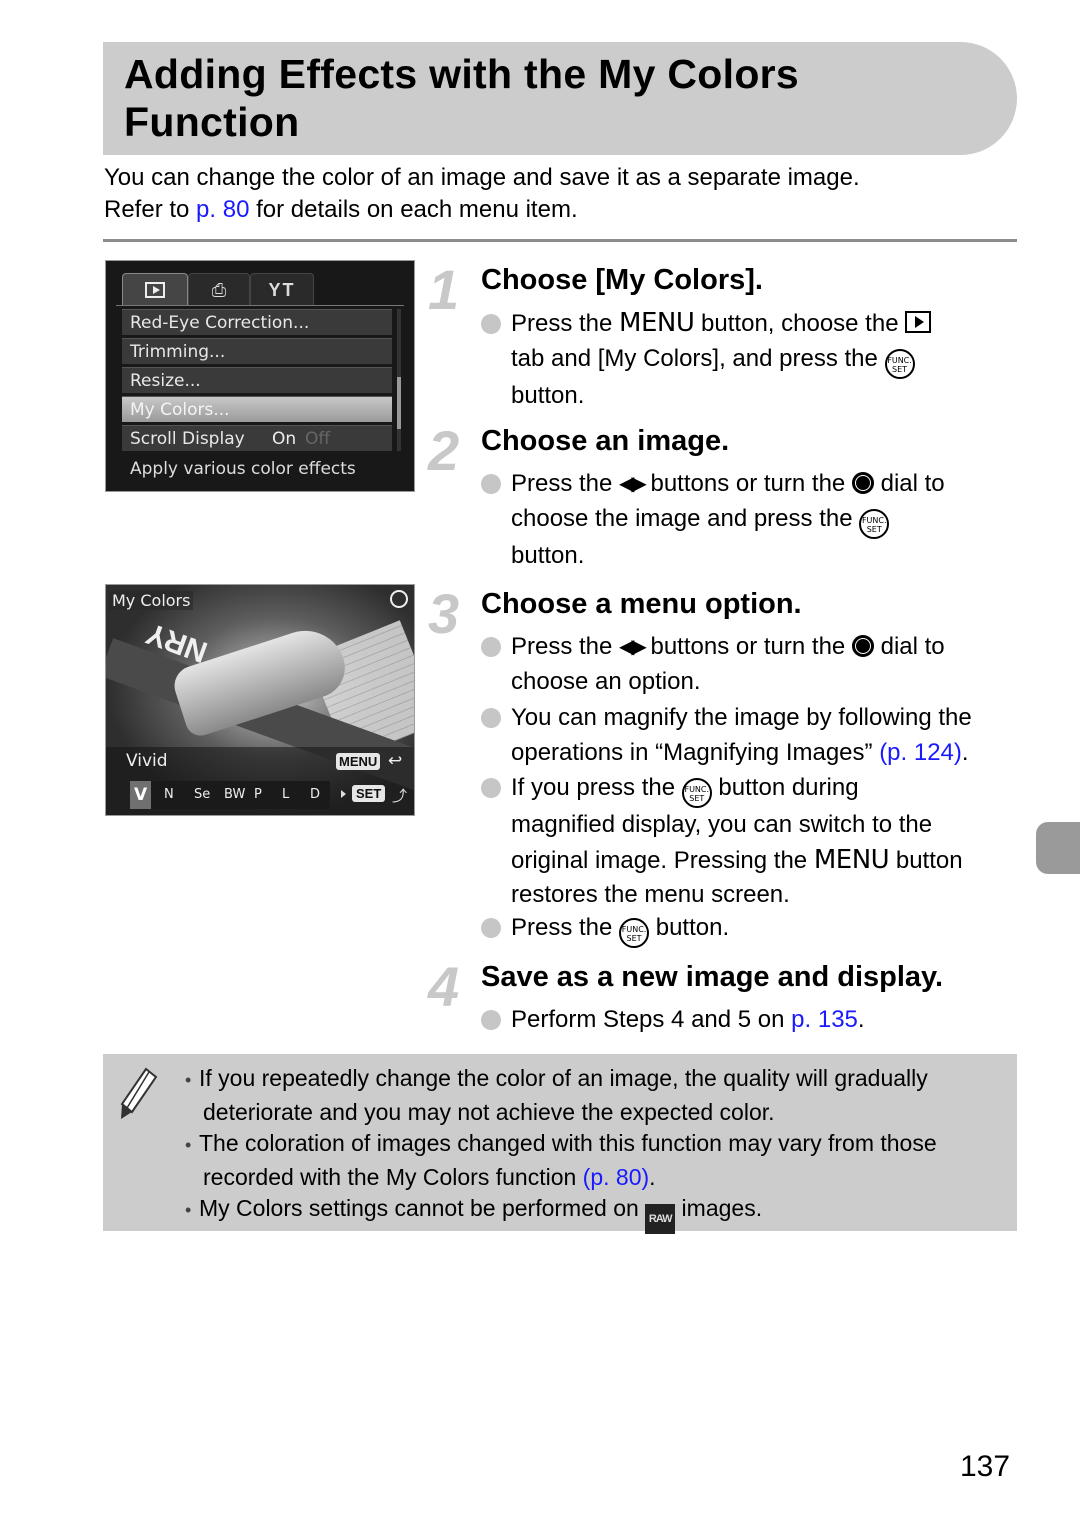  I want to click on option-vivid: V, so click(141, 795).